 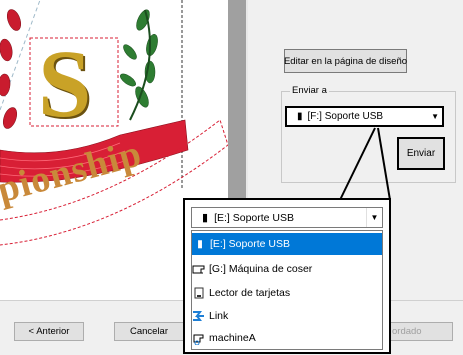 I want to click on cancel-button: Cancelar, so click(x=149, y=331).